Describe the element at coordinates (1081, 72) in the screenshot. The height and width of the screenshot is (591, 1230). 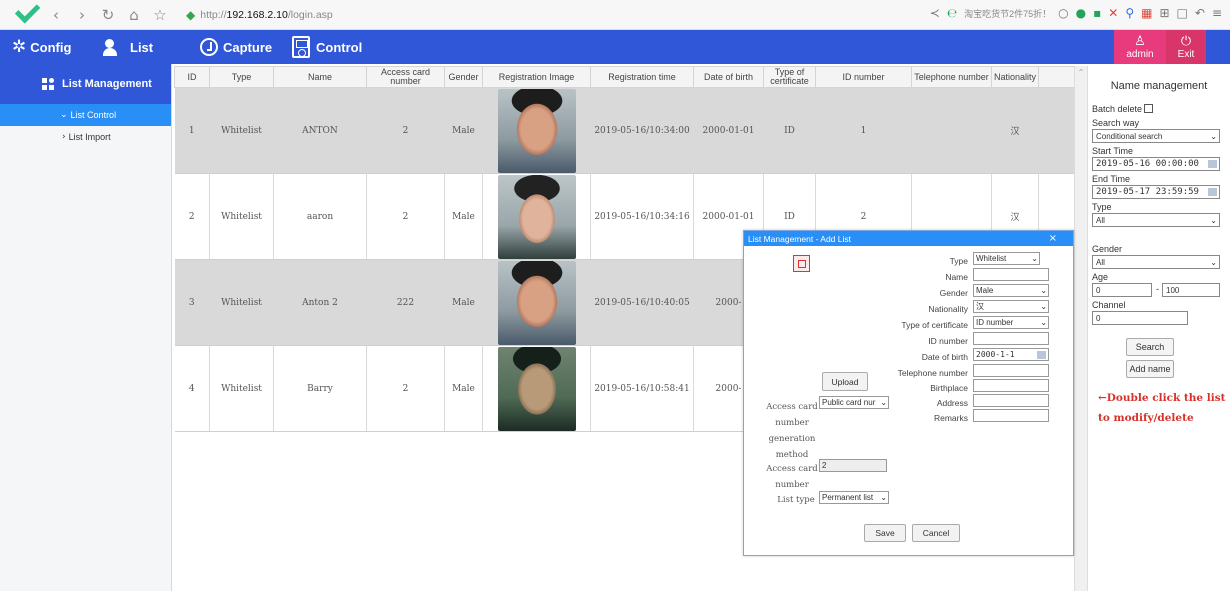
I see `scroll-up-icon: ⌃` at that location.